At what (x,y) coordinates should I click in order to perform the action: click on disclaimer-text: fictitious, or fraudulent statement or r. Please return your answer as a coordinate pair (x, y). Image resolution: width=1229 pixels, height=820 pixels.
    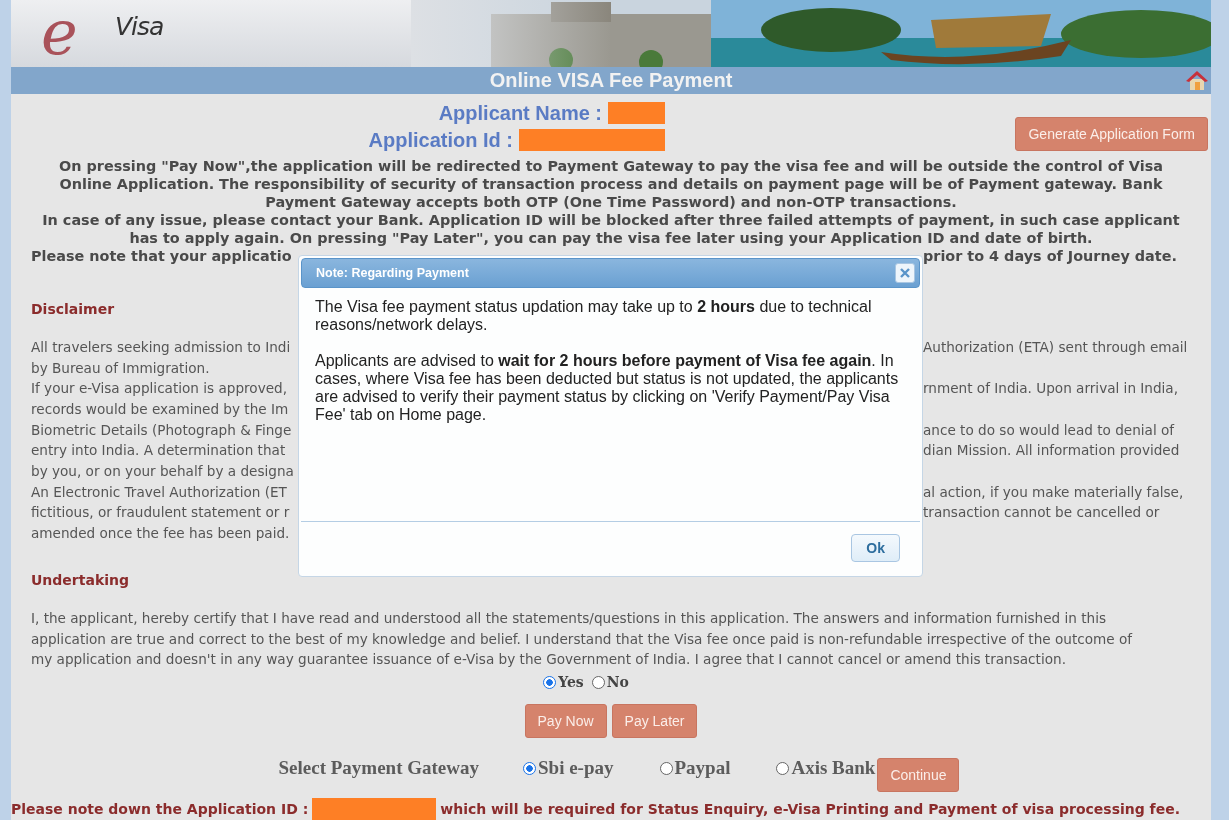
    Looking at the image, I should click on (161, 513).